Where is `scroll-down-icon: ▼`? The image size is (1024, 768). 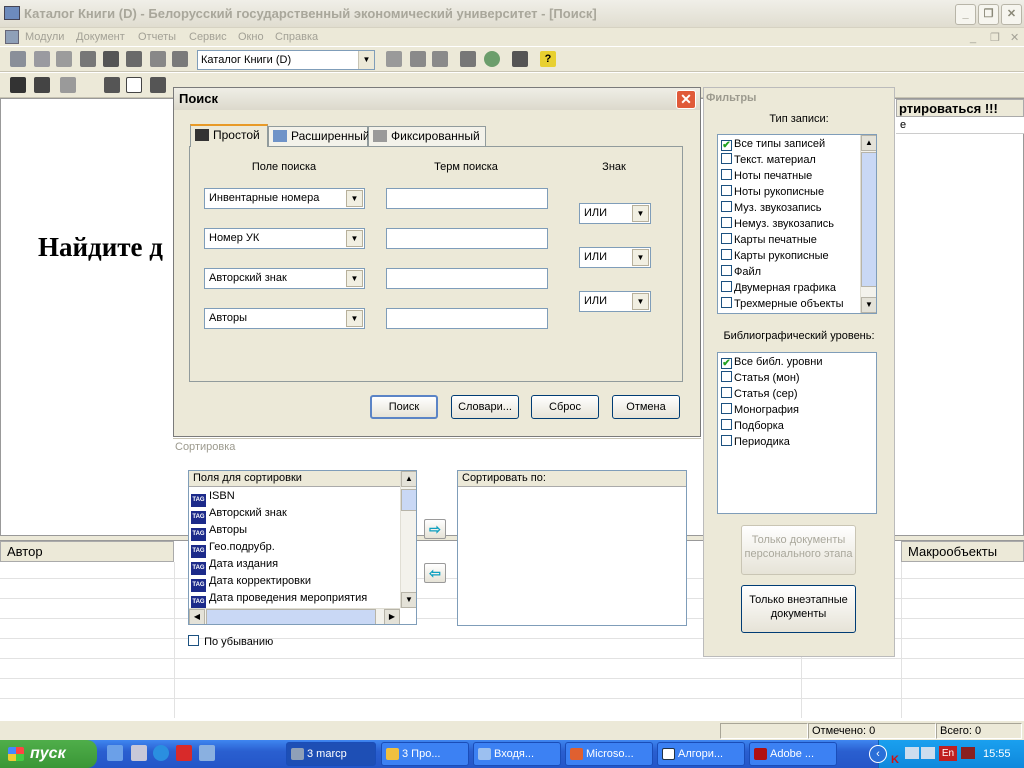 scroll-down-icon: ▼ is located at coordinates (868, 305).